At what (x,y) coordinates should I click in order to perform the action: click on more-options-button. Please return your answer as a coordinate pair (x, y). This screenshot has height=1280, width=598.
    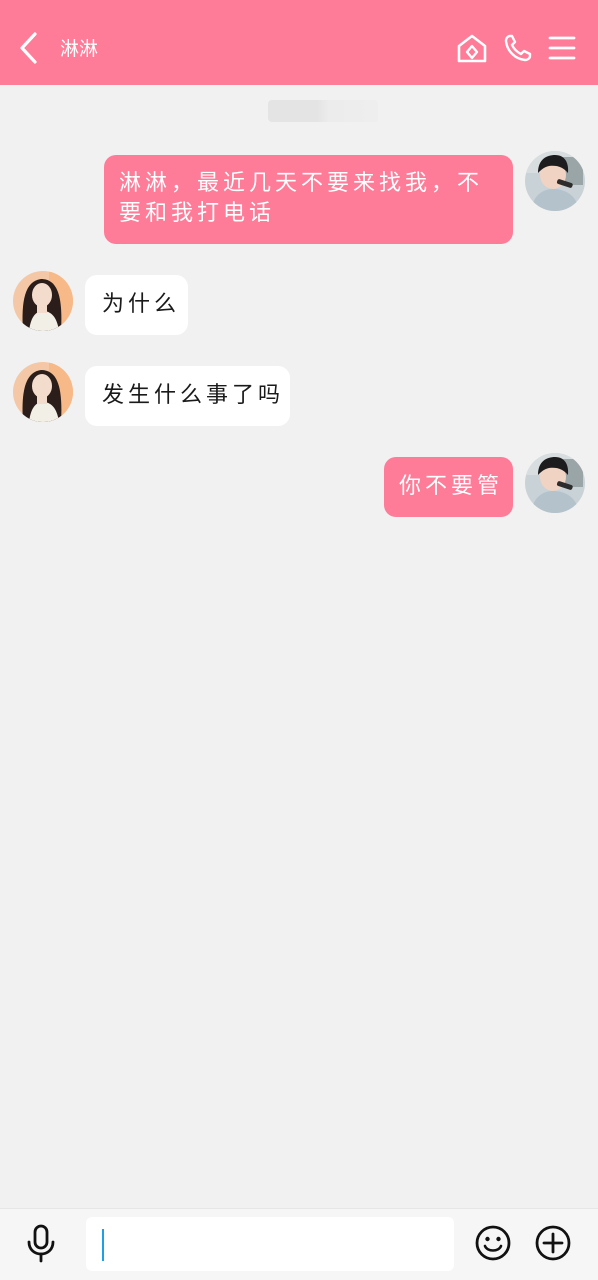
    Looking at the image, I should click on (553, 1243).